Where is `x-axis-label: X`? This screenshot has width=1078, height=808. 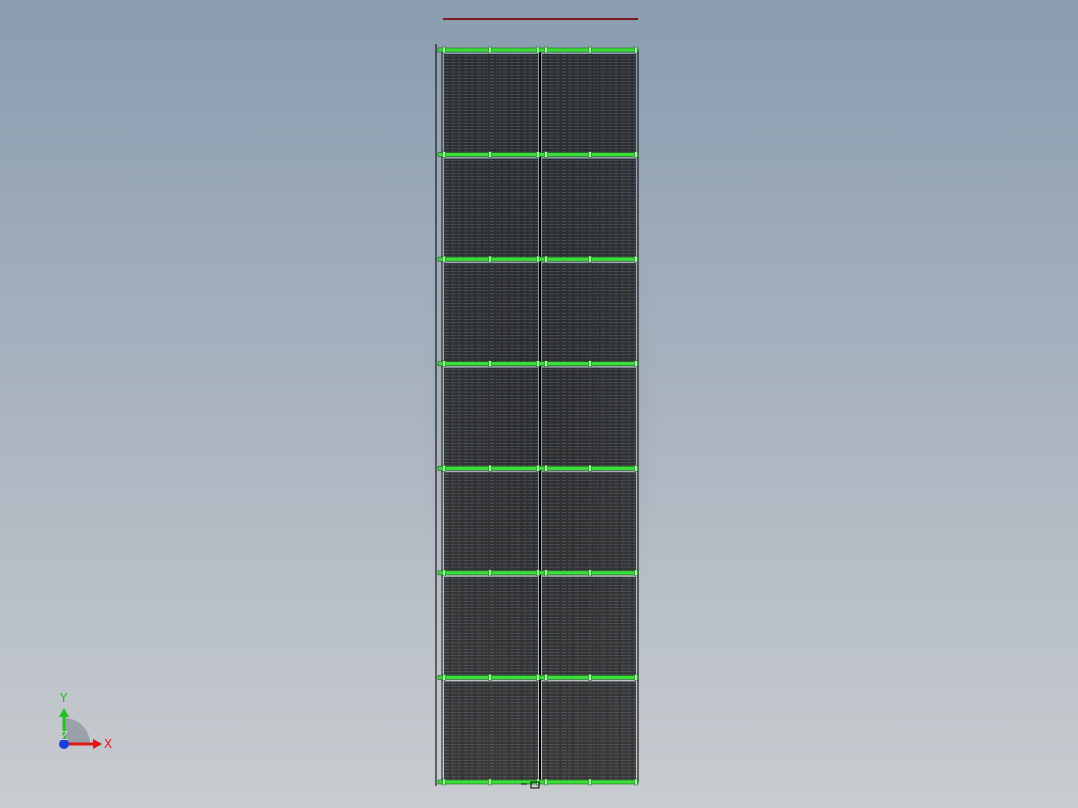
x-axis-label: X is located at coordinates (108, 744).